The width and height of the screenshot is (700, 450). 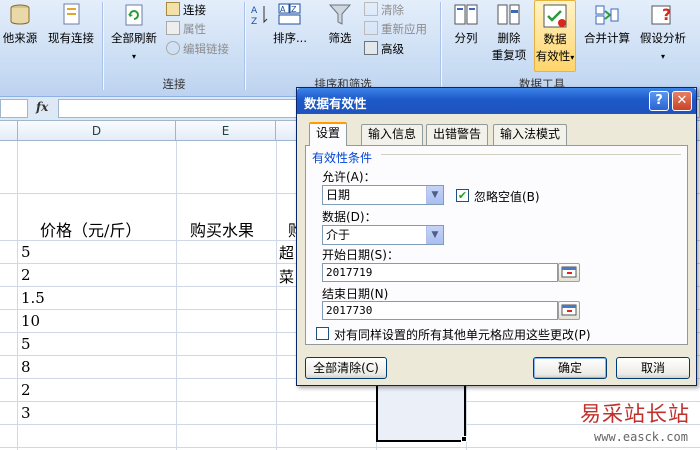 I want to click on dialog-title: 数据有效性, so click(x=335, y=103).